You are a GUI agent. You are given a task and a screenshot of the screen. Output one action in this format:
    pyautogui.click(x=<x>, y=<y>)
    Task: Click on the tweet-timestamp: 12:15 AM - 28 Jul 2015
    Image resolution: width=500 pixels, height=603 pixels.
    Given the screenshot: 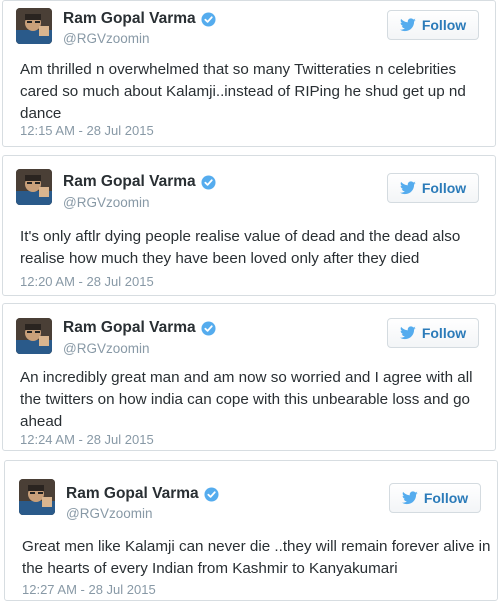 What is the action you would take?
    pyautogui.click(x=87, y=130)
    